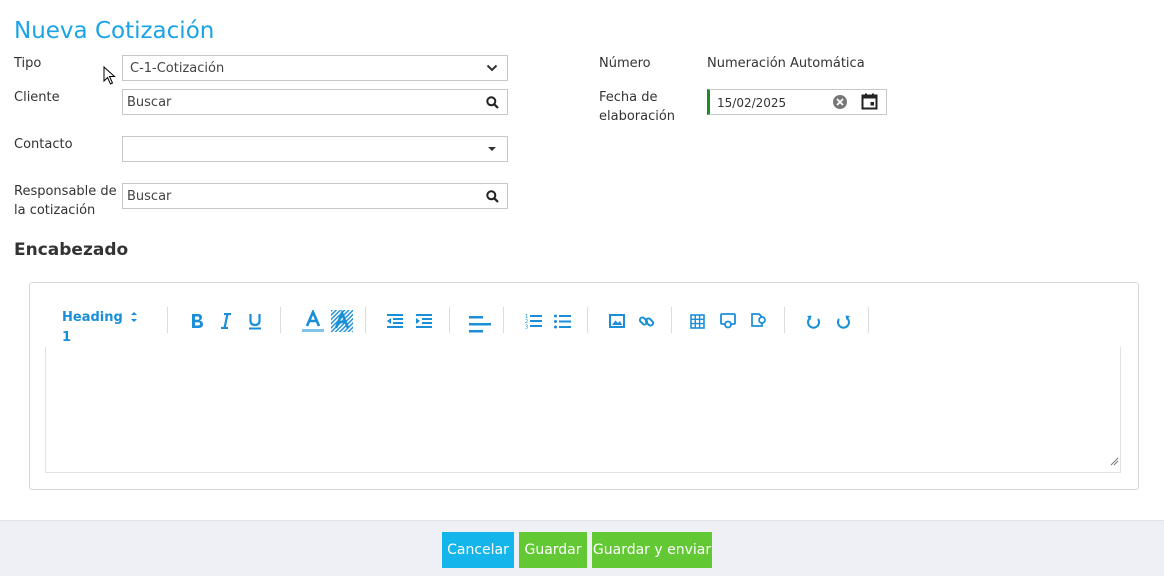  I want to click on cliente-search-input: Buscar, so click(315, 102).